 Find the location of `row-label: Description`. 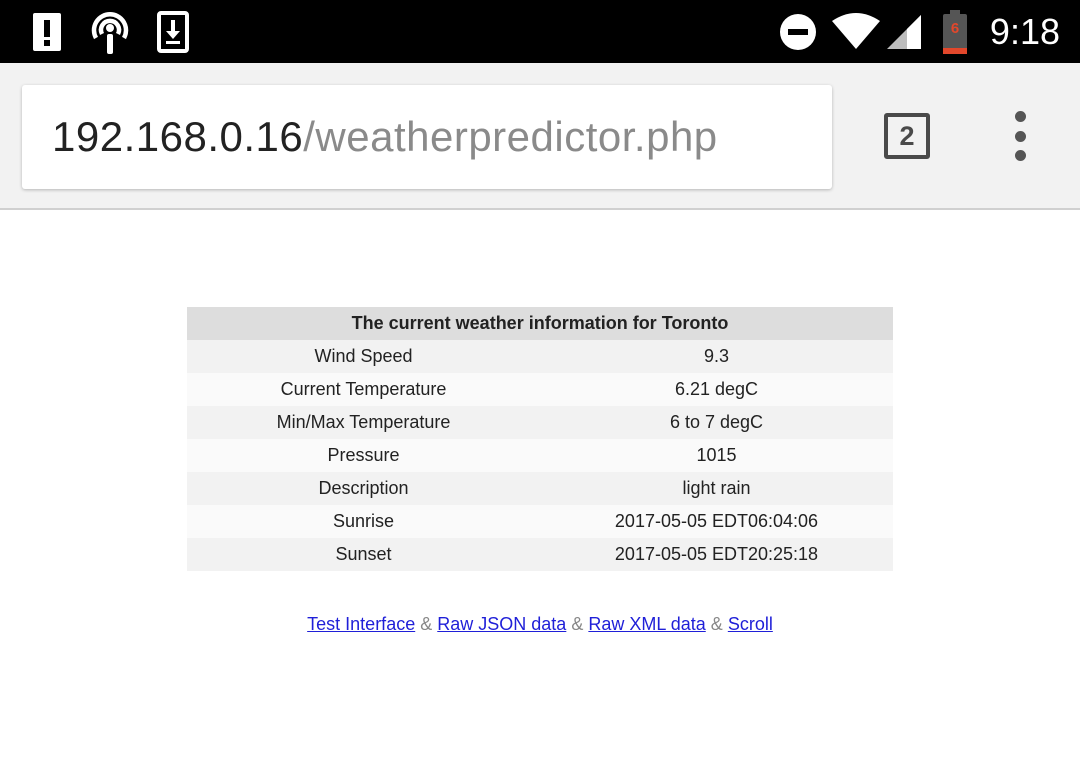

row-label: Description is located at coordinates (363, 488).